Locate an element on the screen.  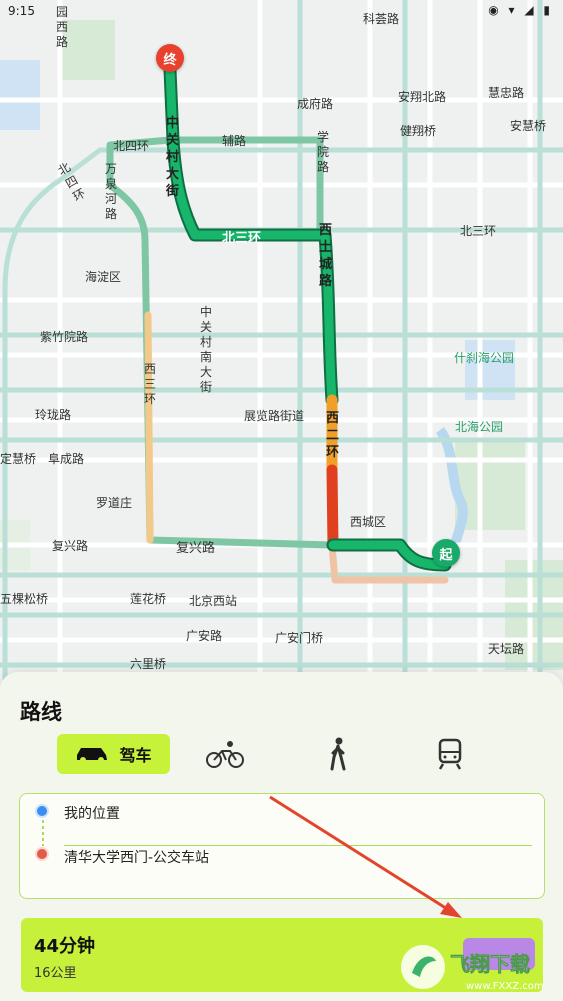
svg-text: 飞翔下载 is located at coordinates (490, 964).